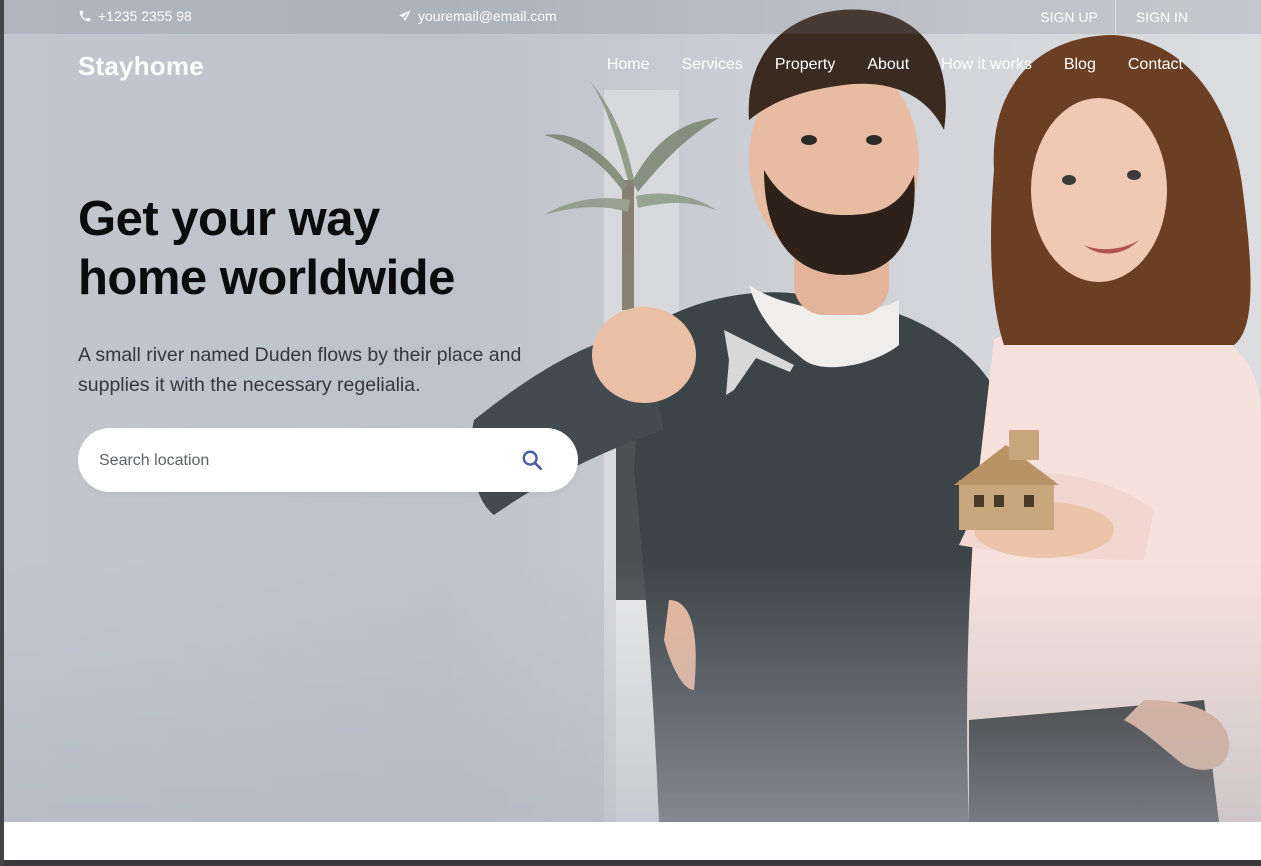  What do you see at coordinates (628, 65) in the screenshot?
I see `nav-item-home: Home` at bounding box center [628, 65].